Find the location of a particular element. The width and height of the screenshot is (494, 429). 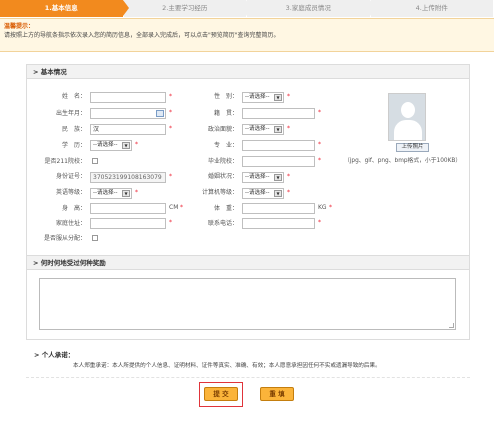

computer-select: --请选择-- ▼ is located at coordinates (263, 193).